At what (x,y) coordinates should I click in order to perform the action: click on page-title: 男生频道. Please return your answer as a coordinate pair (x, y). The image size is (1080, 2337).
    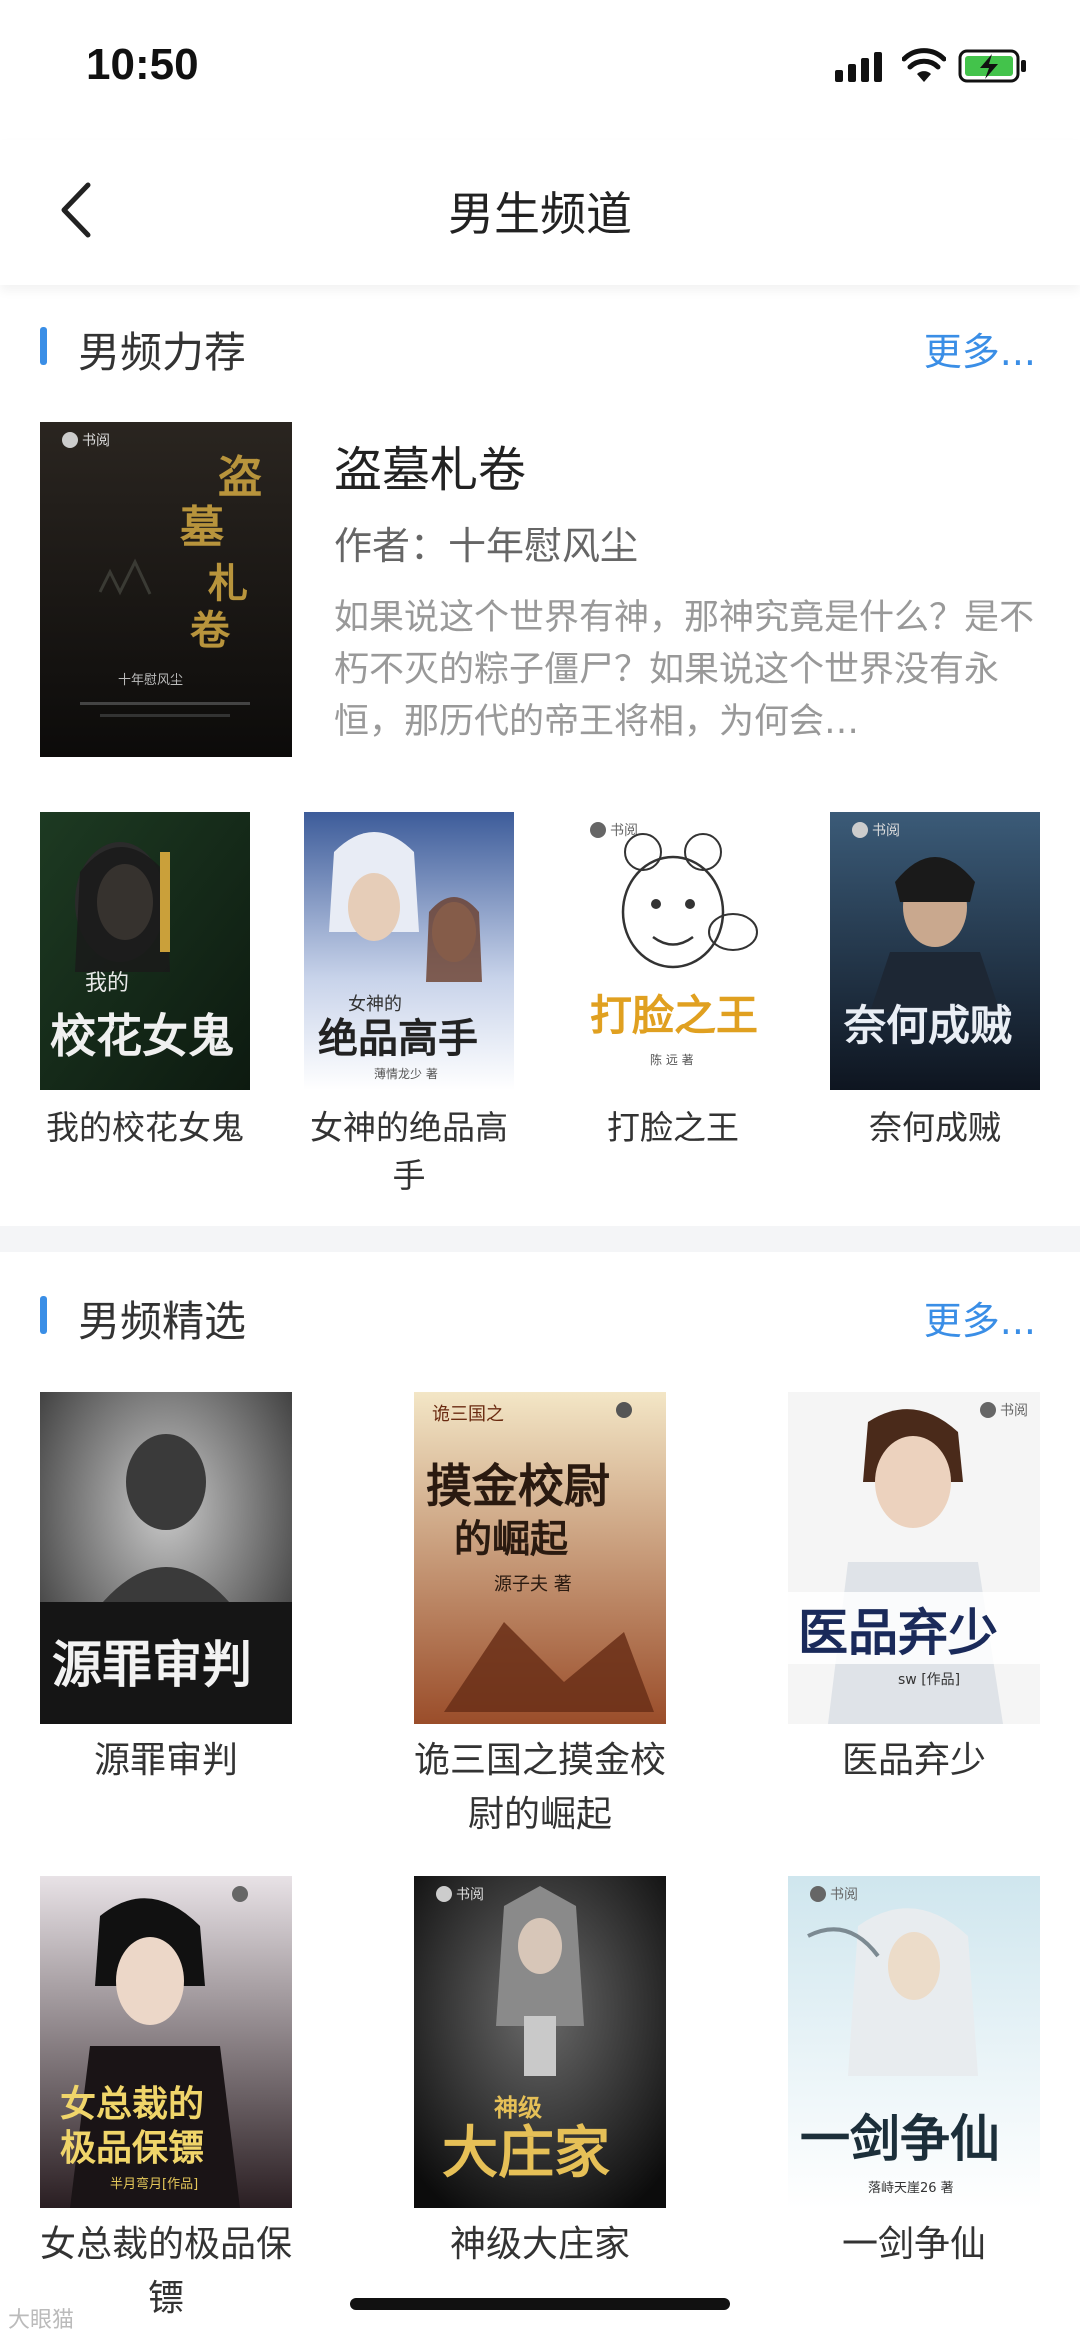
    Looking at the image, I should click on (540, 214).